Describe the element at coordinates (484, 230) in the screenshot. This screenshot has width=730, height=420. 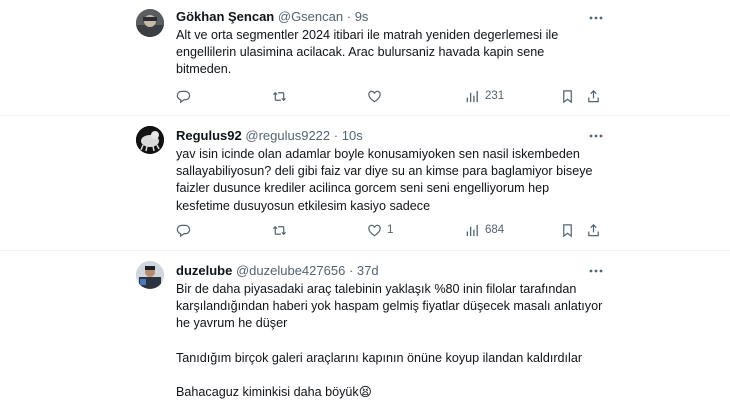
I see `views-button: 684` at that location.